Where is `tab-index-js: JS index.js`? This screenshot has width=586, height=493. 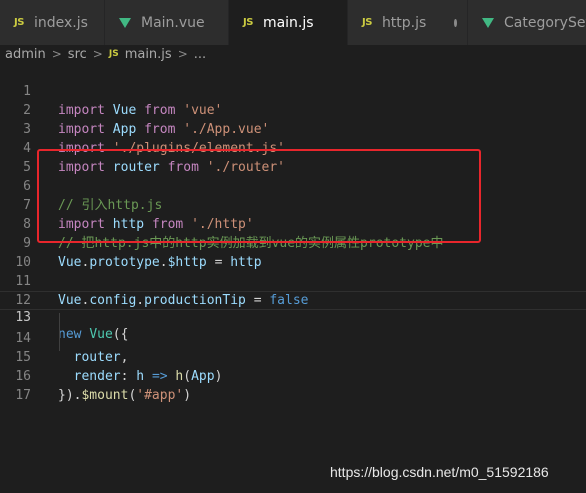
tab-index-js: JS index.js is located at coordinates (52, 22).